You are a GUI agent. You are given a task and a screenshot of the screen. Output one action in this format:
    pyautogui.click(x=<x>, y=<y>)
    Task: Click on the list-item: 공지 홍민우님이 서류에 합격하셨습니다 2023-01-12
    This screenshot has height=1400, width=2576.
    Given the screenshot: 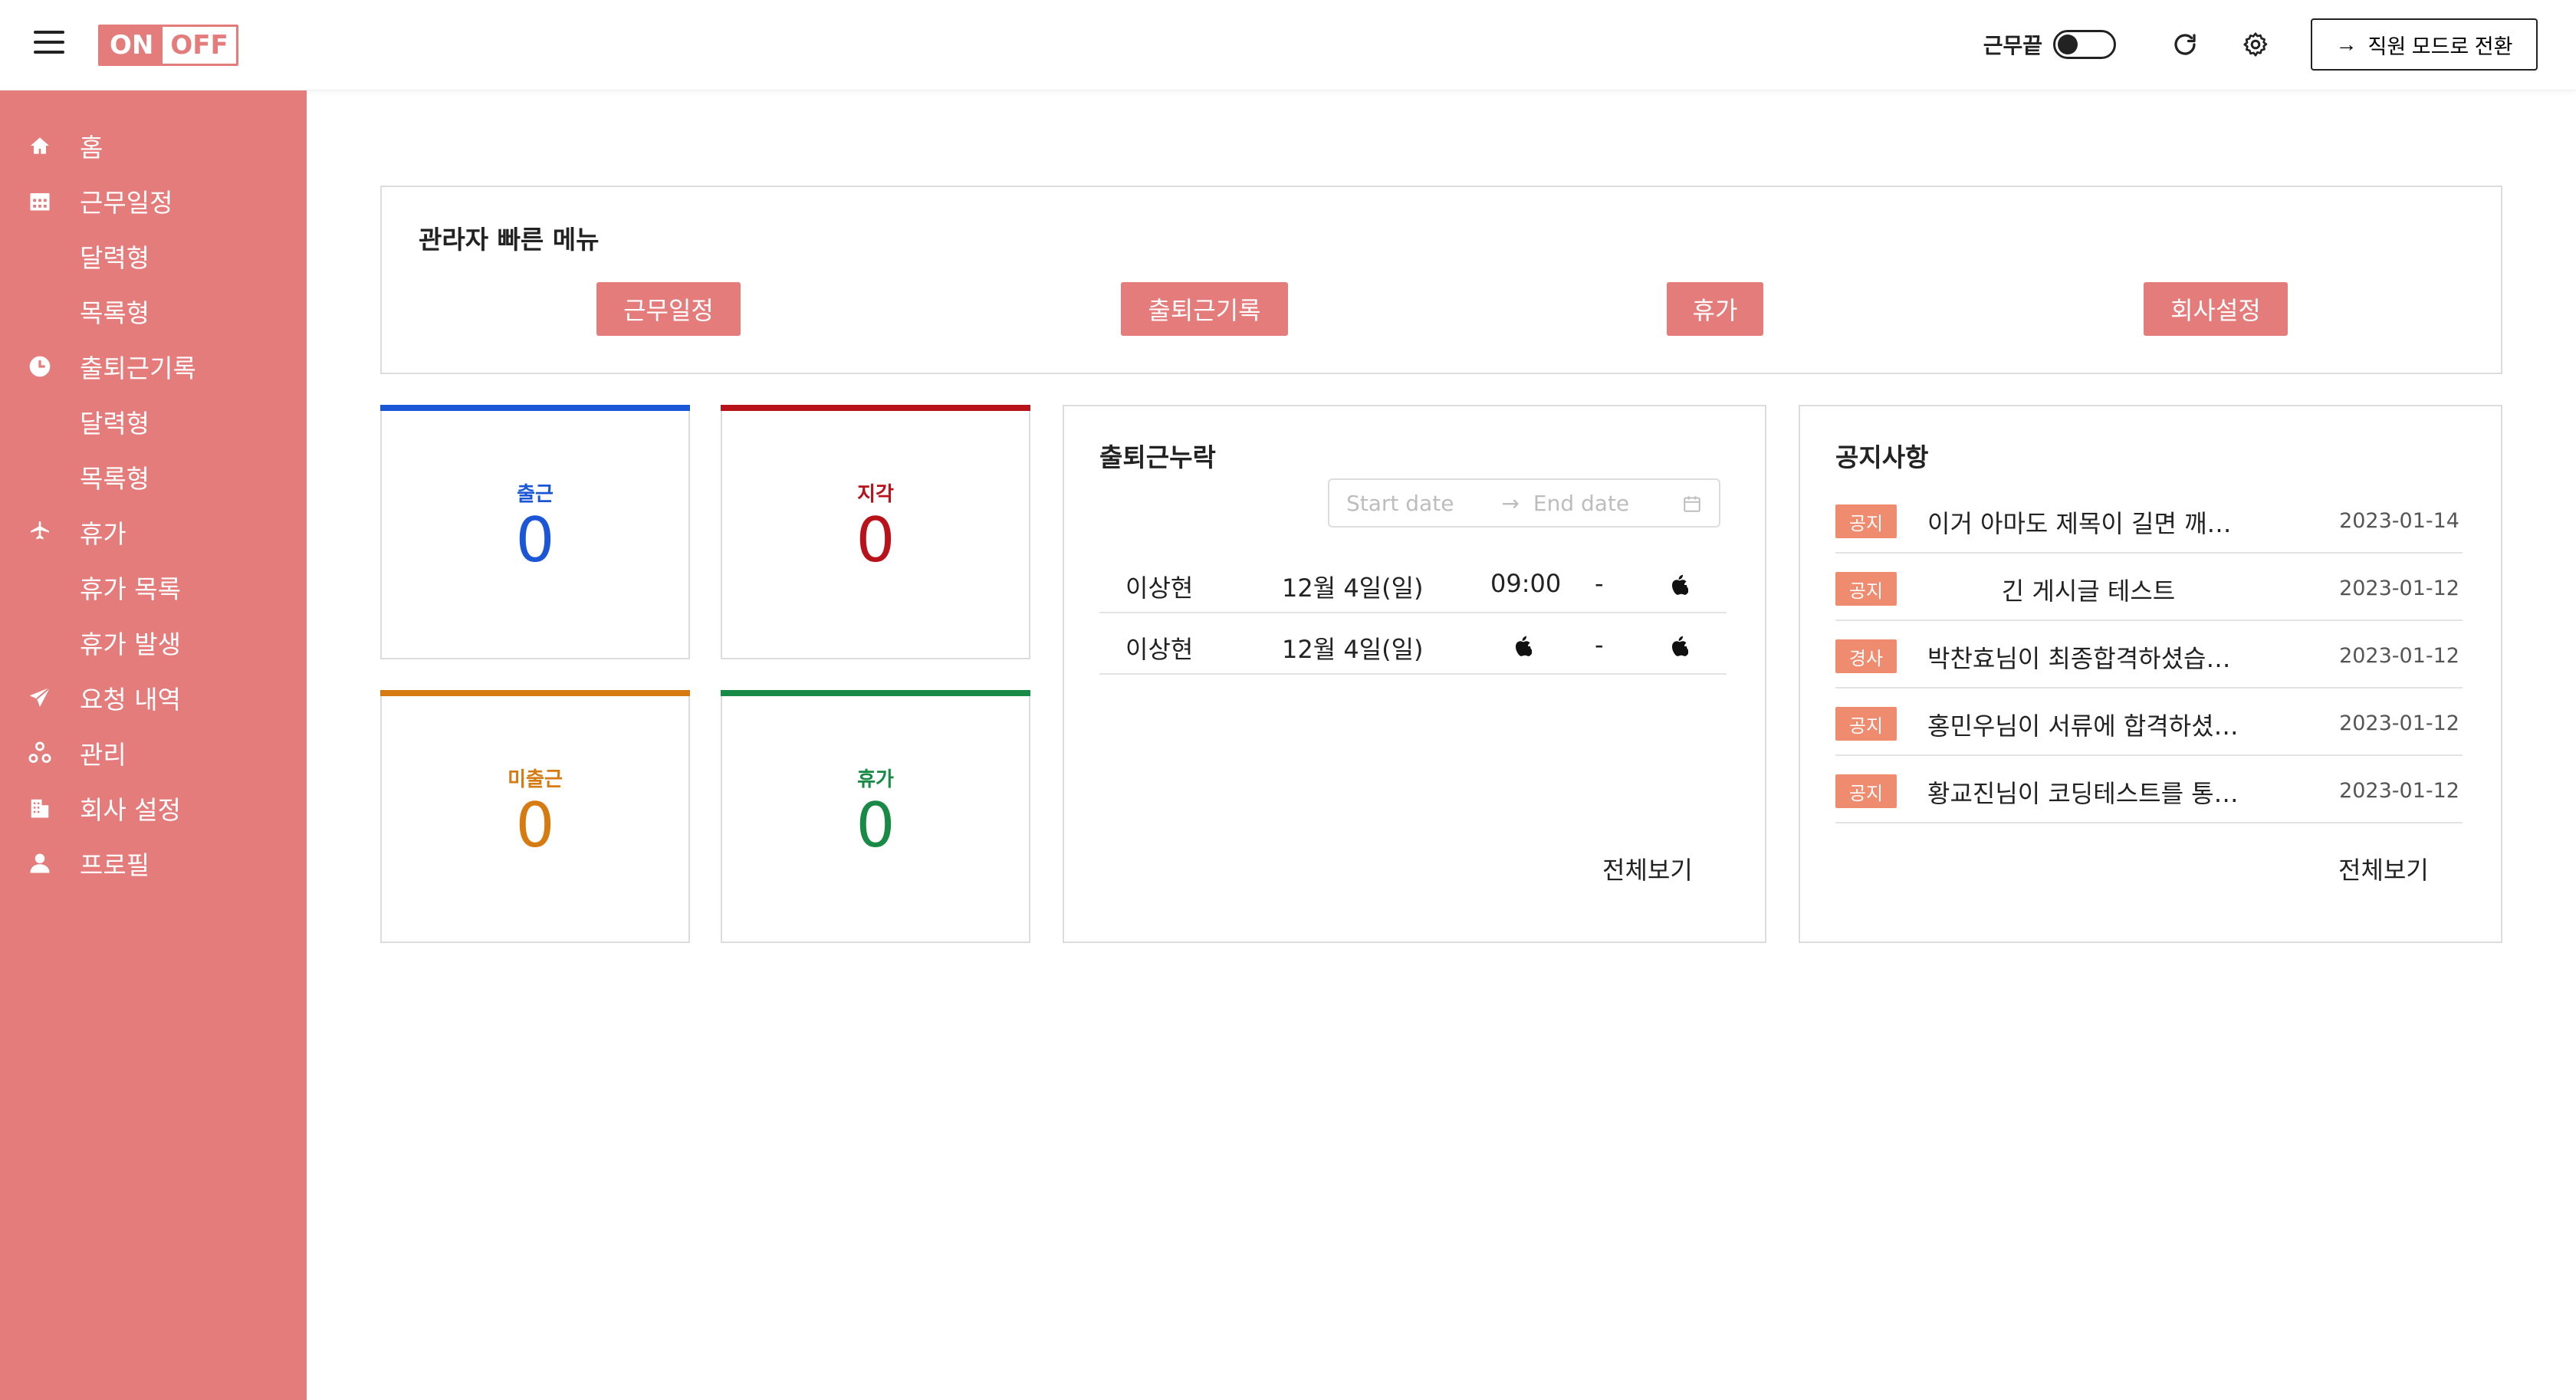 What is the action you would take?
    pyautogui.click(x=2149, y=722)
    